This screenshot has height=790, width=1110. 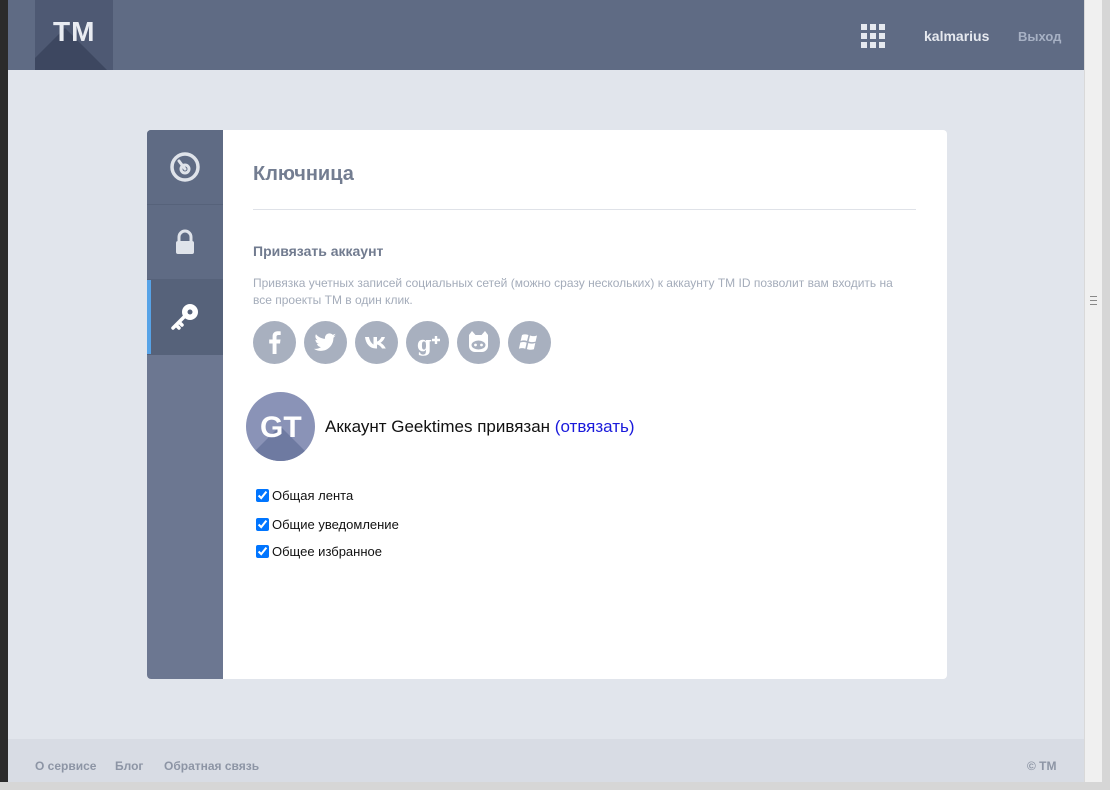 I want to click on unlink-link: (отвязать), so click(x=595, y=426).